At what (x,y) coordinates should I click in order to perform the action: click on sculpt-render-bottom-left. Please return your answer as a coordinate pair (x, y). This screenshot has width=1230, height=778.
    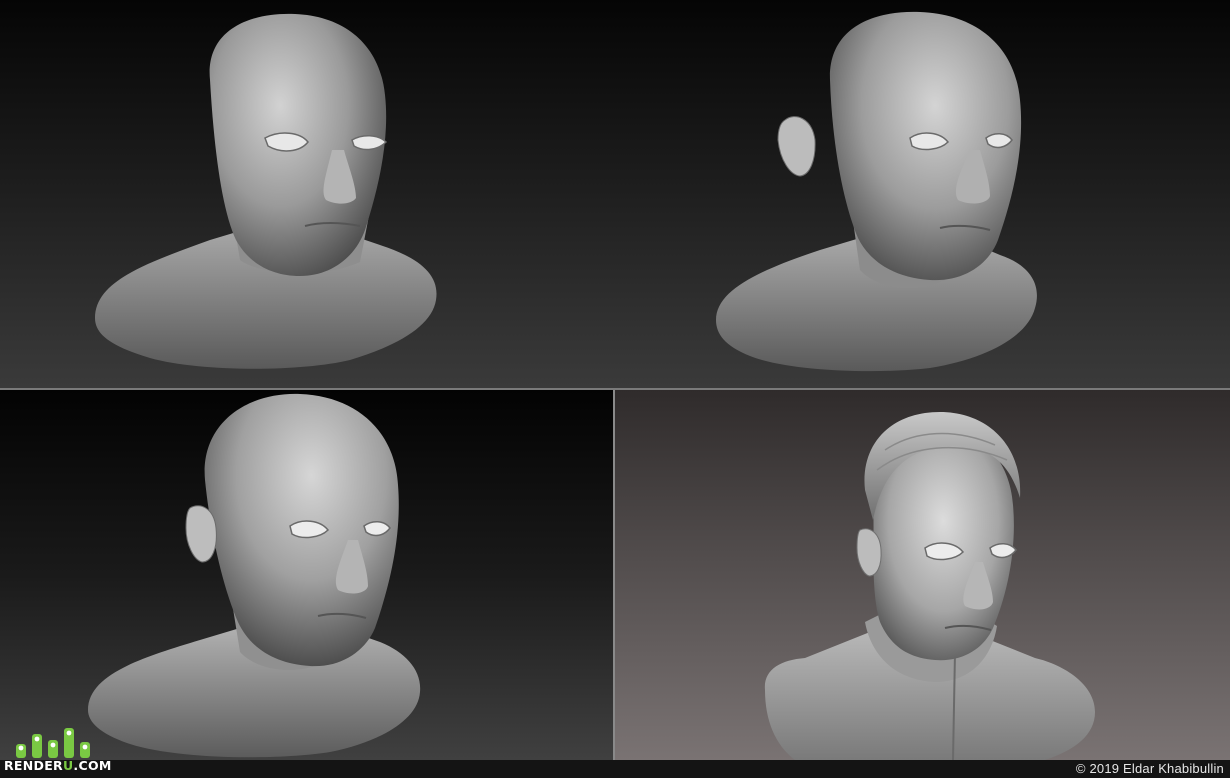
    Looking at the image, I should click on (254, 575).